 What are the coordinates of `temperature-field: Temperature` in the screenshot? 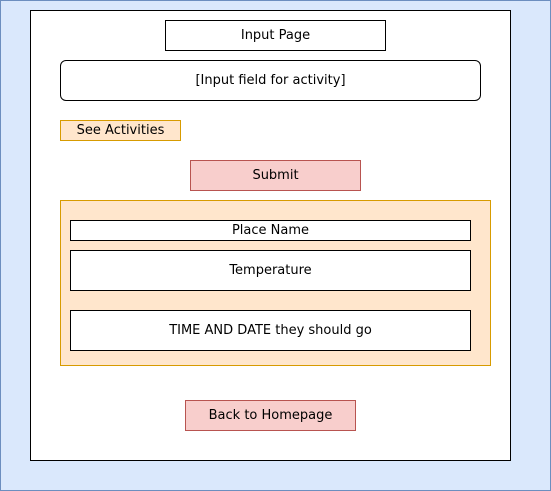 It's located at (270, 270).